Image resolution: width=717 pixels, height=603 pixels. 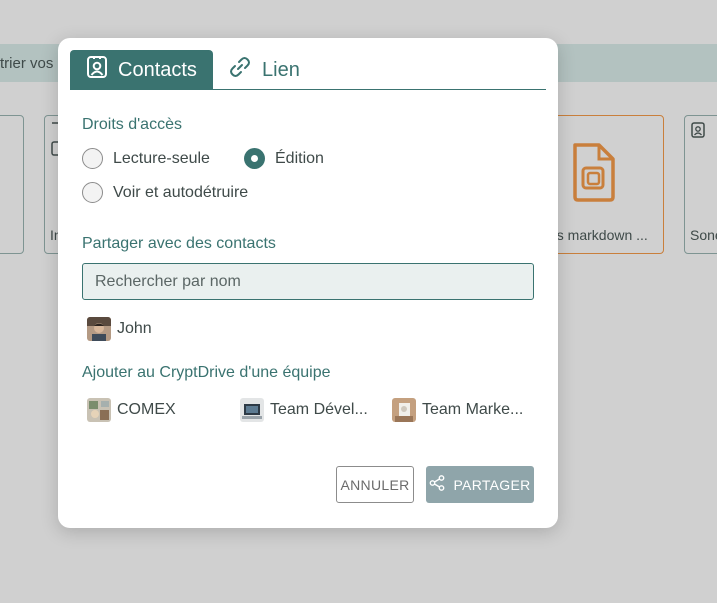 I want to click on radio-read-only-label: Lecture-seule, so click(x=161, y=158).